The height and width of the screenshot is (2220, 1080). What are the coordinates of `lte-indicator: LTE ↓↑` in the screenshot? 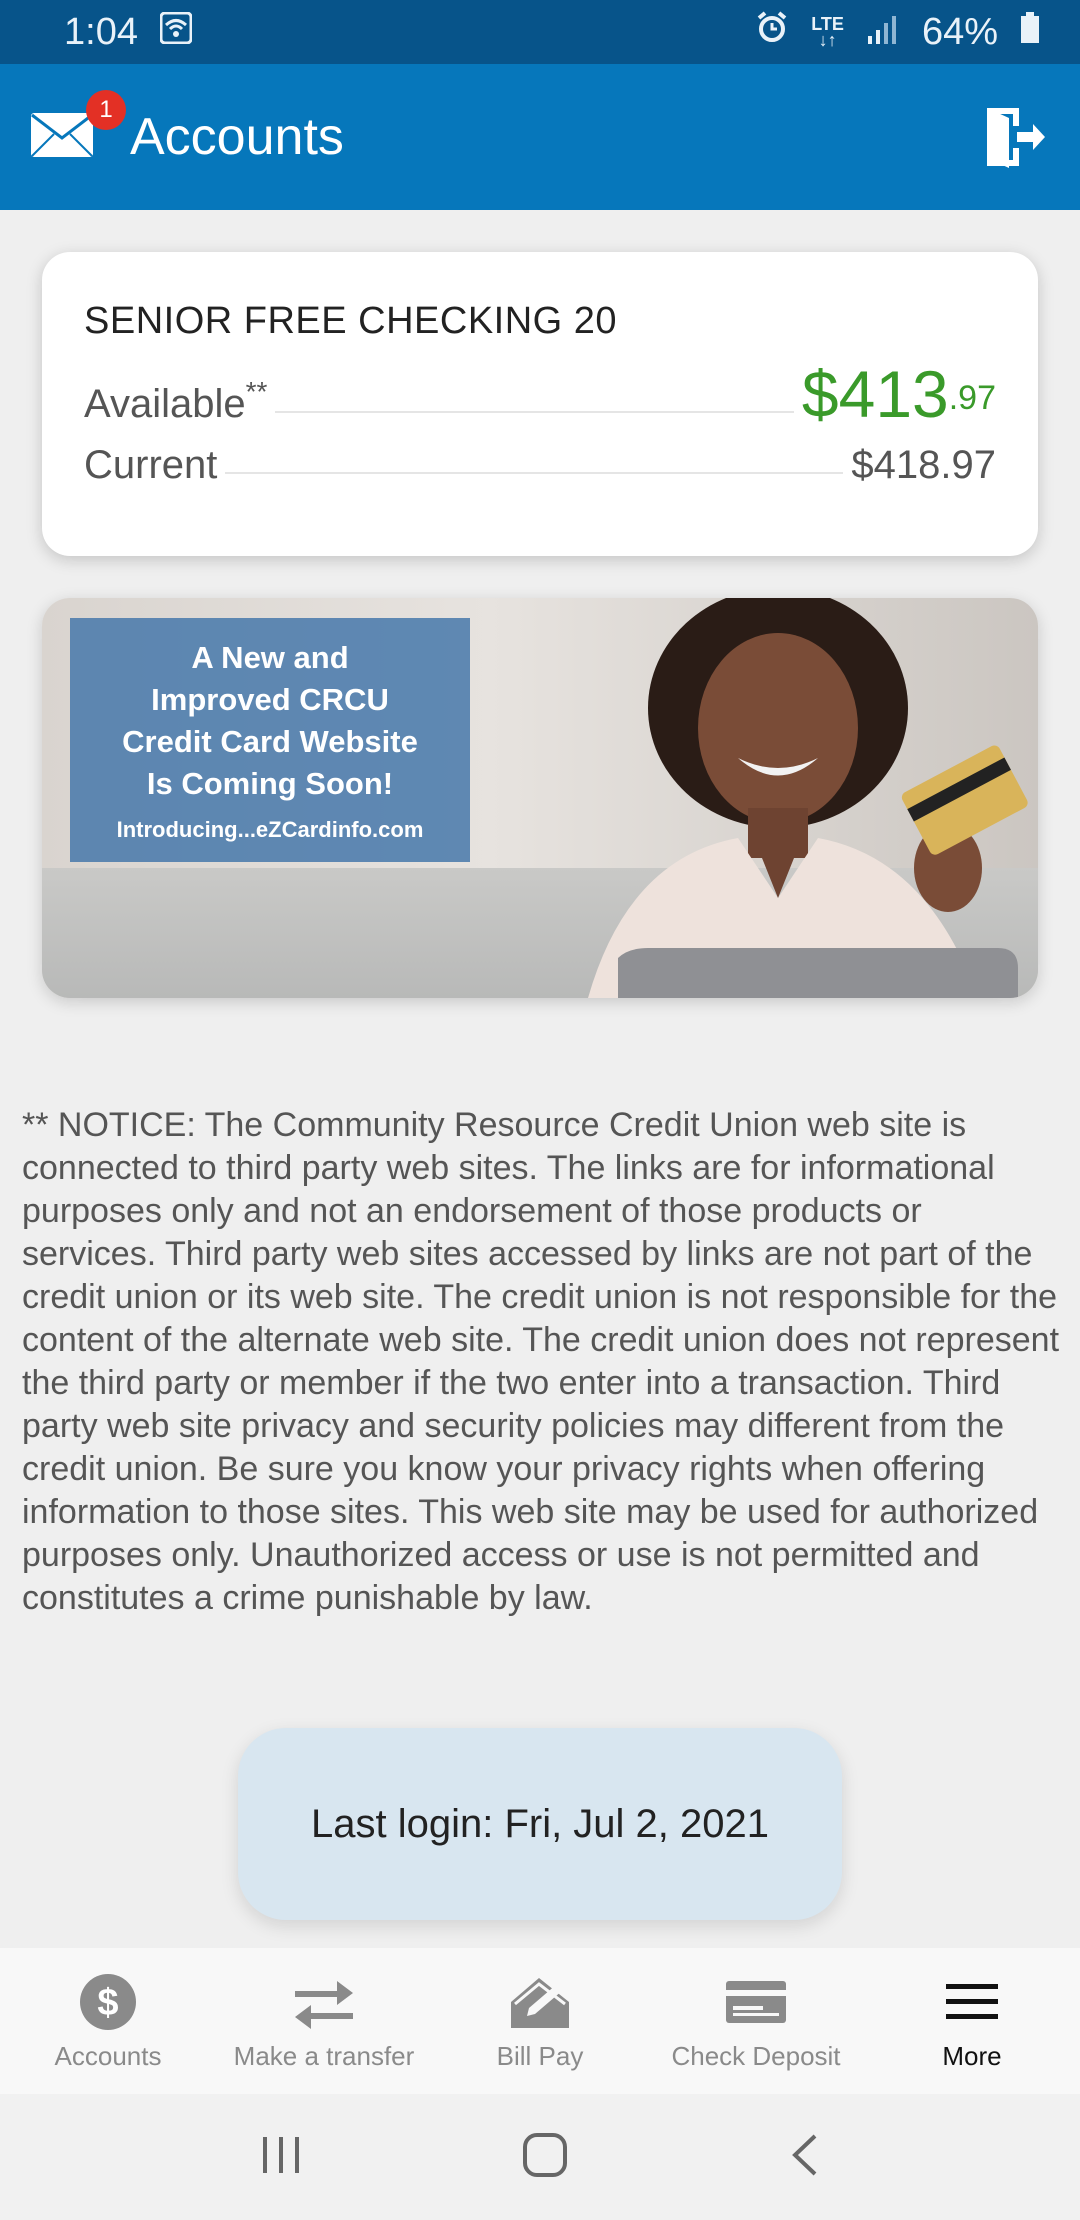 It's located at (827, 32).